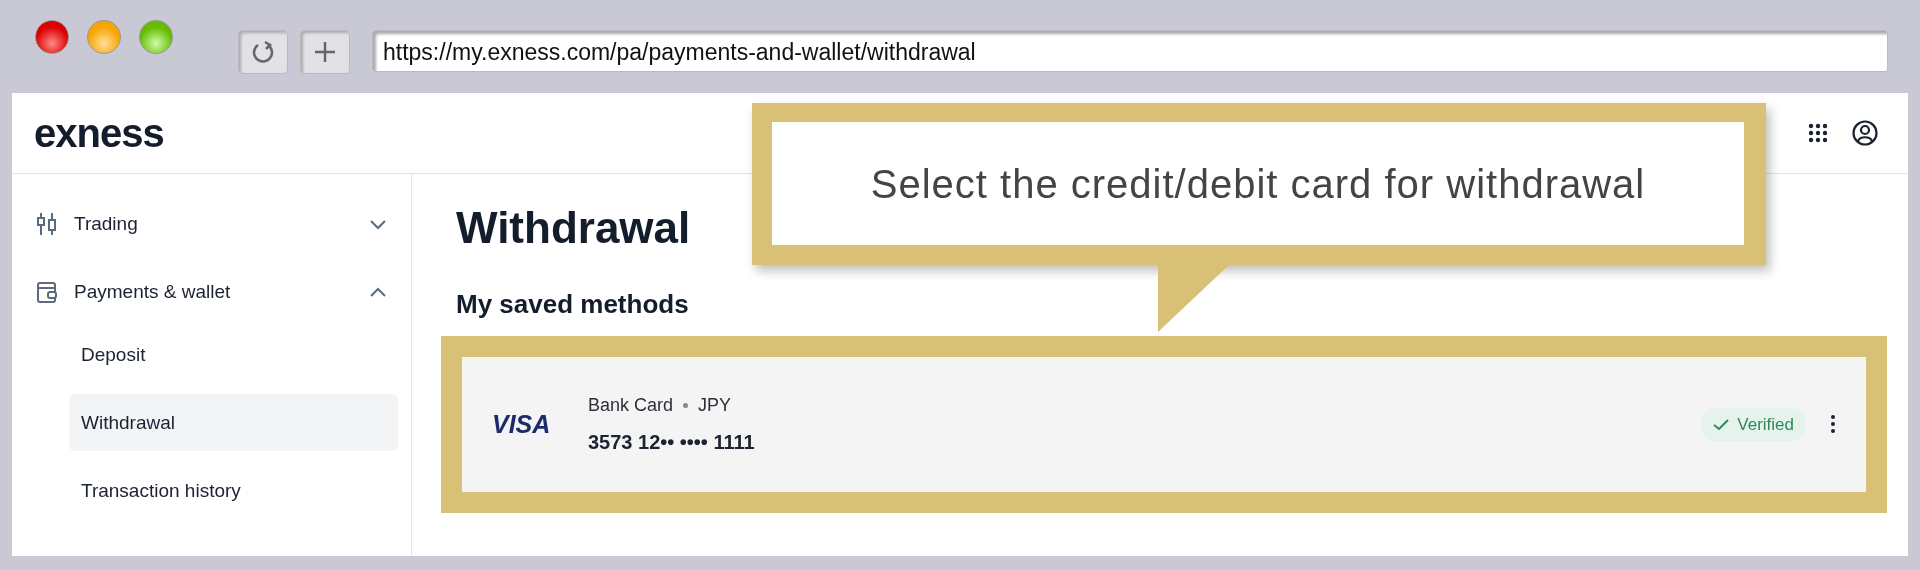  I want to click on user-icon, so click(1865, 133).